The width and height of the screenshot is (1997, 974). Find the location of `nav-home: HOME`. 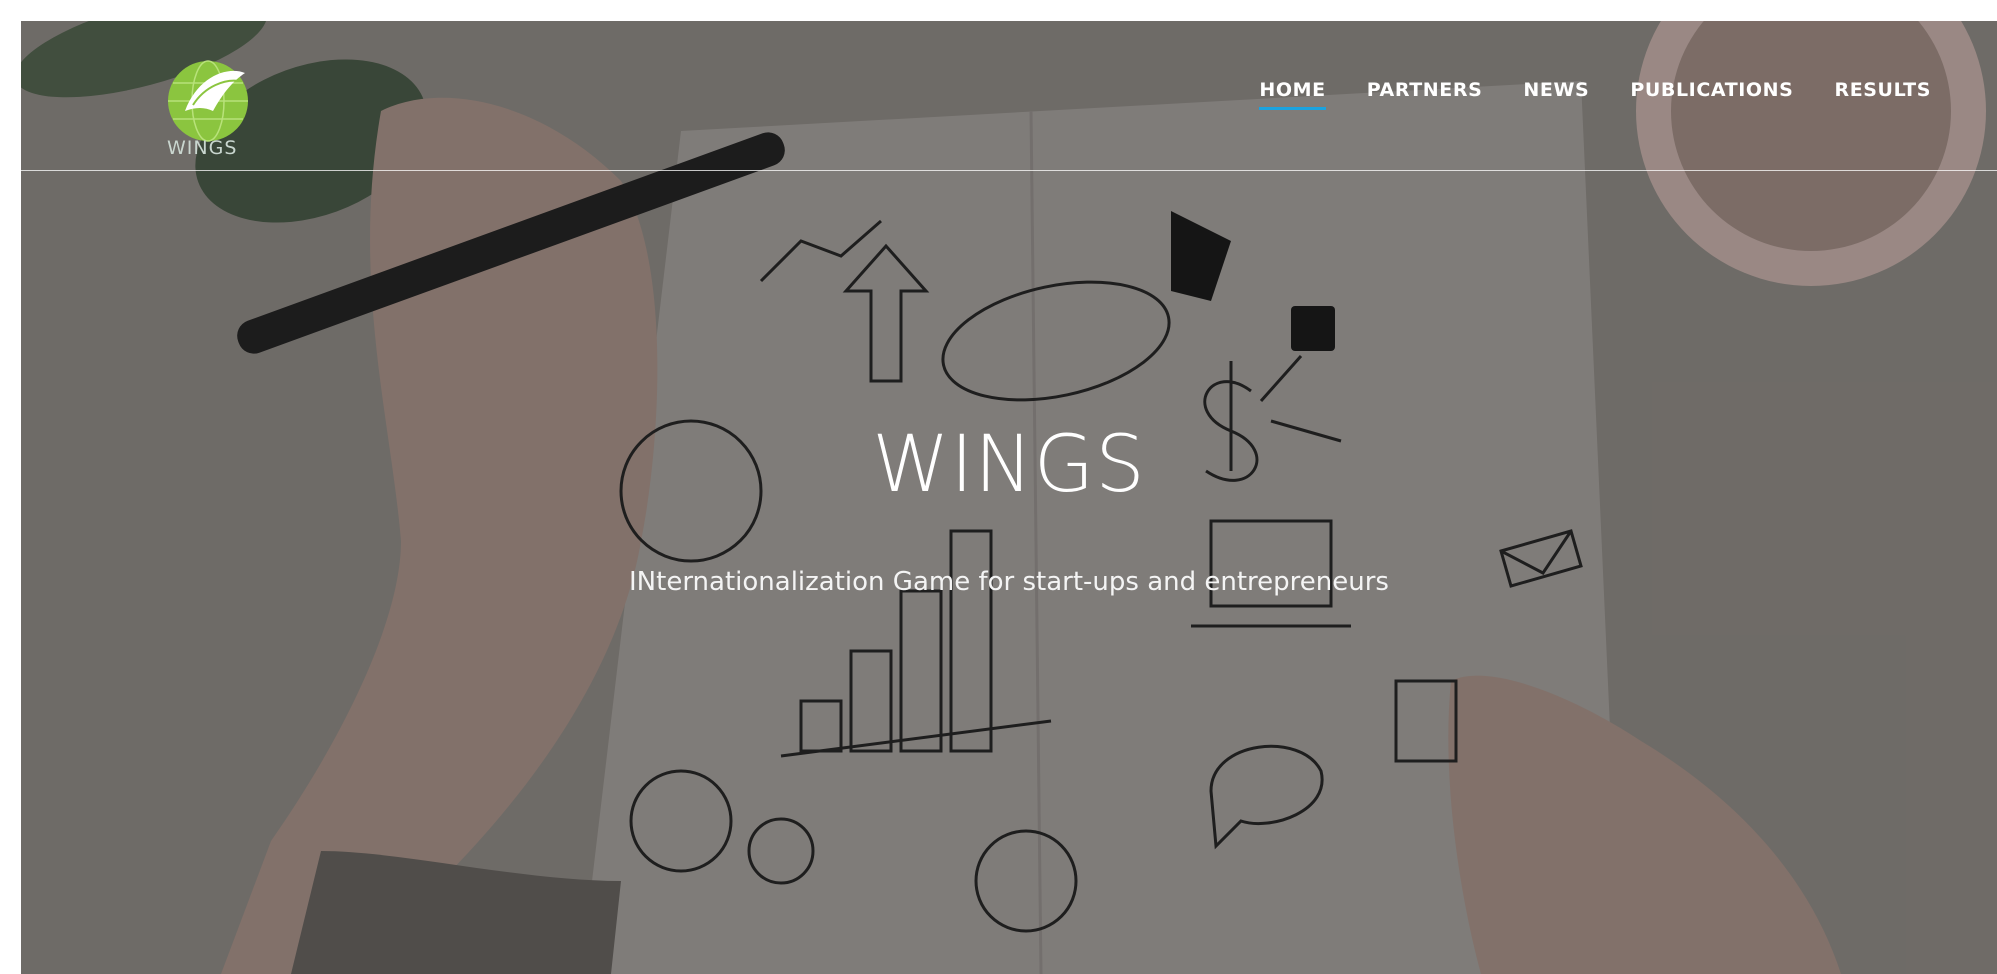

nav-home: HOME is located at coordinates (1293, 94).